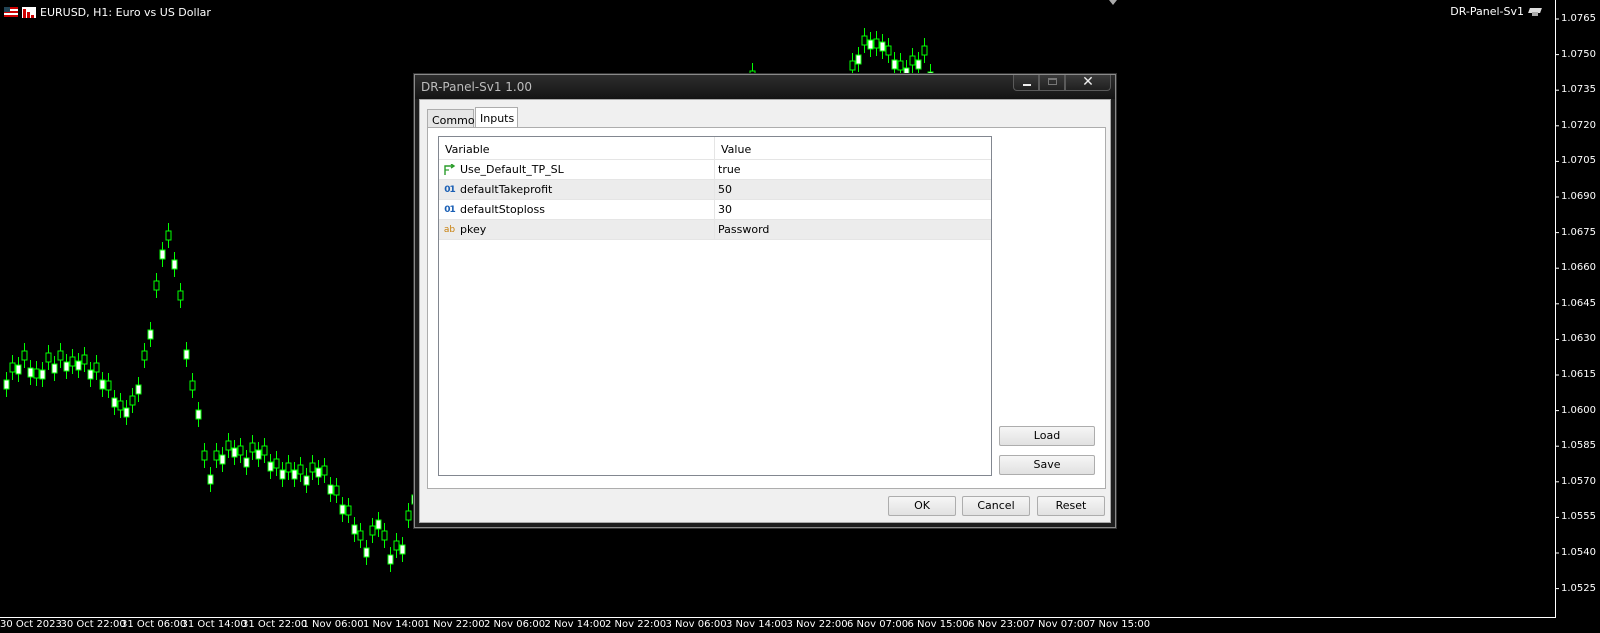 This screenshot has height=633, width=1600. What do you see at coordinates (1496, 11) in the screenshot?
I see `expert-advisor-label: DR-Panel-Sv1` at bounding box center [1496, 11].